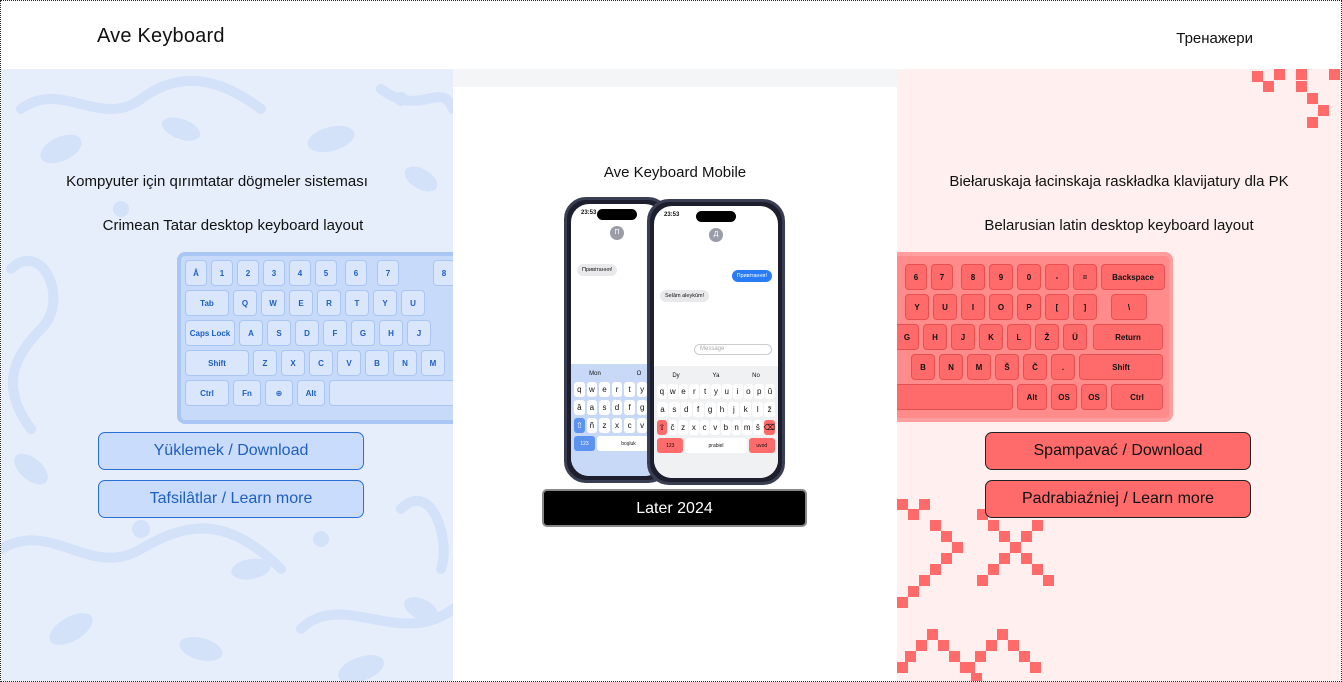 The image size is (1342, 682). Describe the element at coordinates (222, 273) in the screenshot. I see `keyboard-key: 1` at that location.